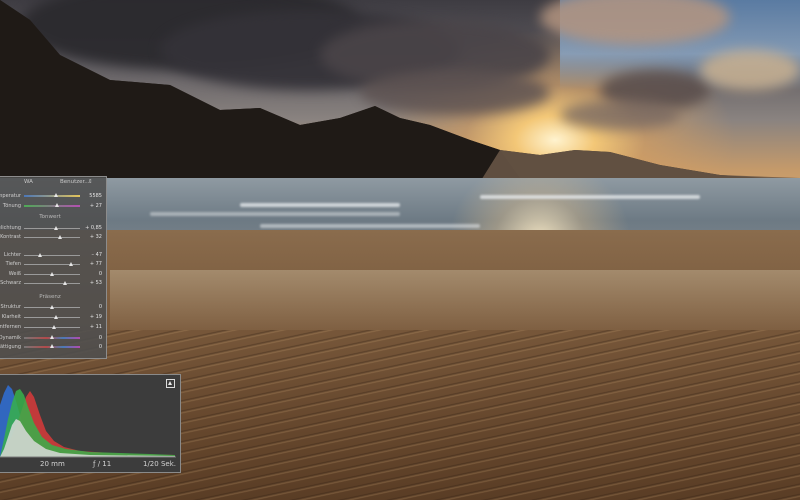 The height and width of the screenshot is (500, 800). I want to click on adjustment-row: Lichter – 47, so click(53, 255).